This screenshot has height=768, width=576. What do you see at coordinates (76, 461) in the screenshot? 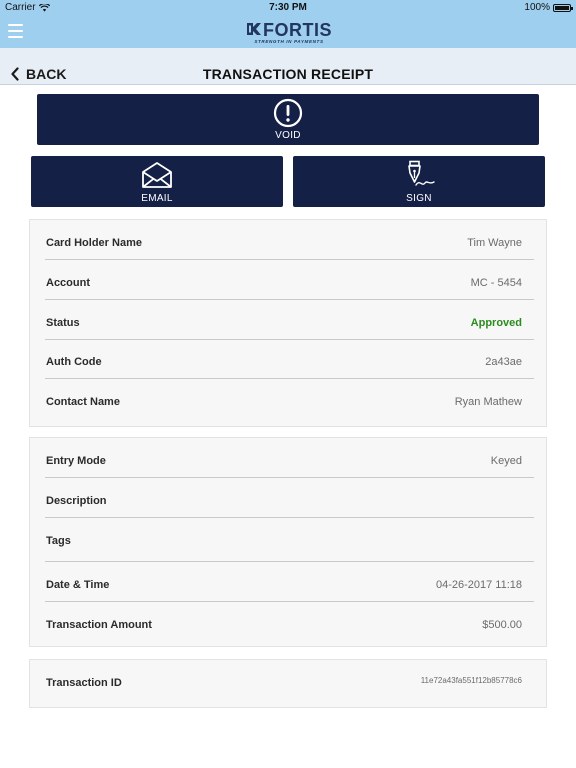
I see `entry-mode-label: Entry Mode` at bounding box center [76, 461].